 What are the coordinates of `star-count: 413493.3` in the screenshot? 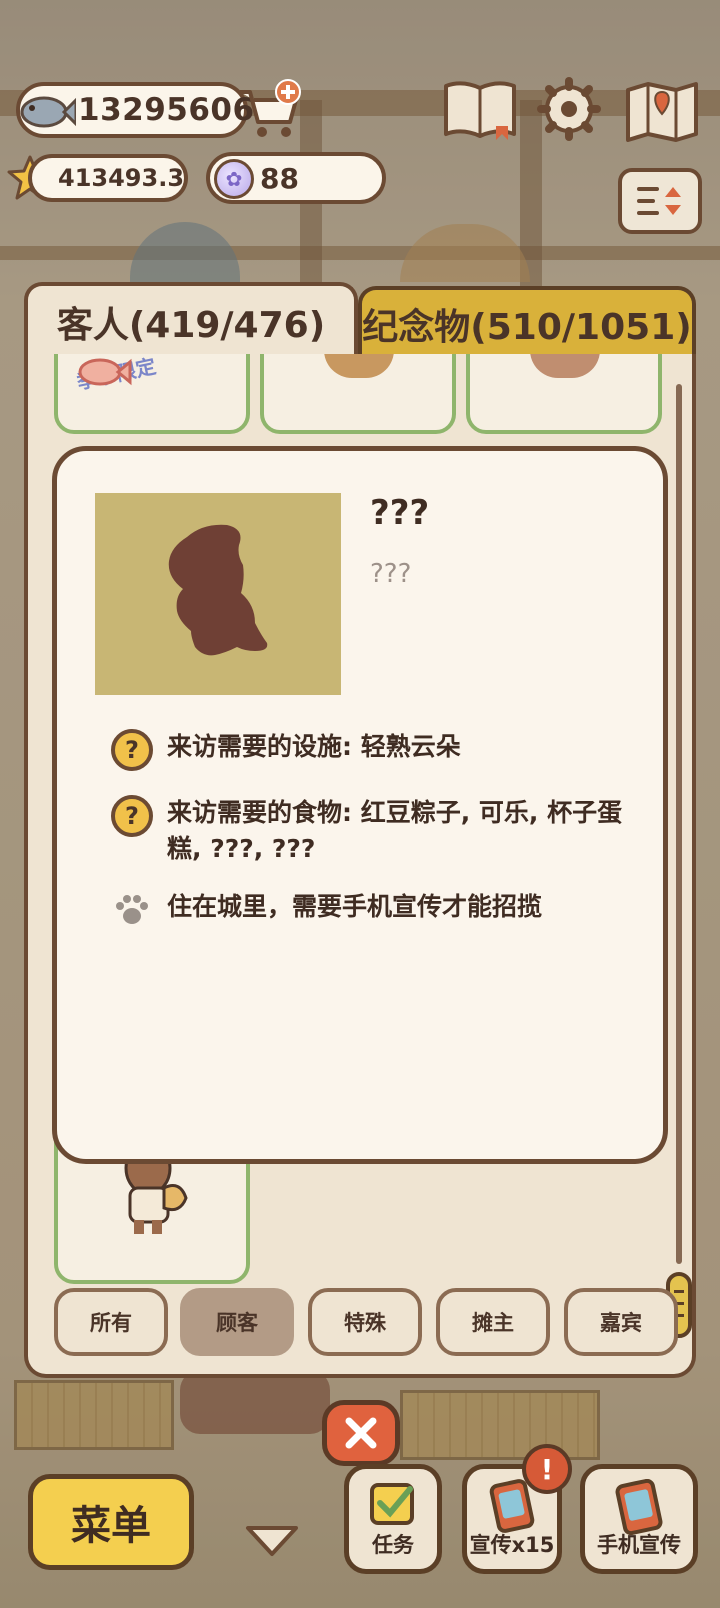 It's located at (121, 178).